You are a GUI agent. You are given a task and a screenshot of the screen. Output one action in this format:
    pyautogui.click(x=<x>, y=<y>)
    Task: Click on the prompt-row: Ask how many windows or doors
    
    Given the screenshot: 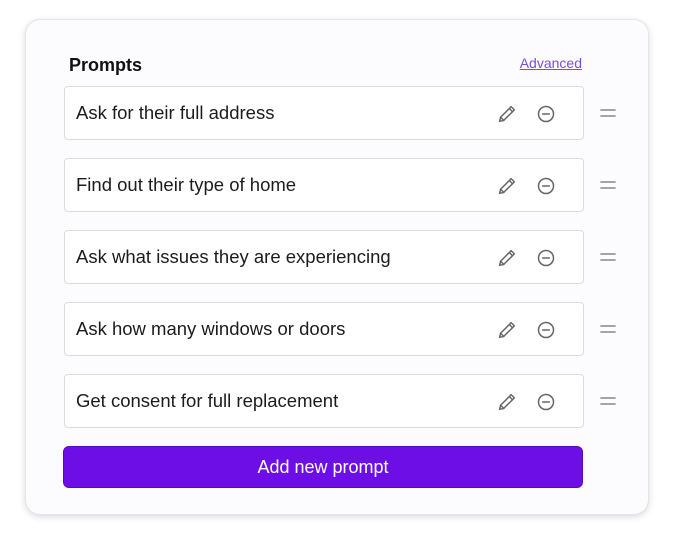 What is the action you would take?
    pyautogui.click(x=355, y=338)
    